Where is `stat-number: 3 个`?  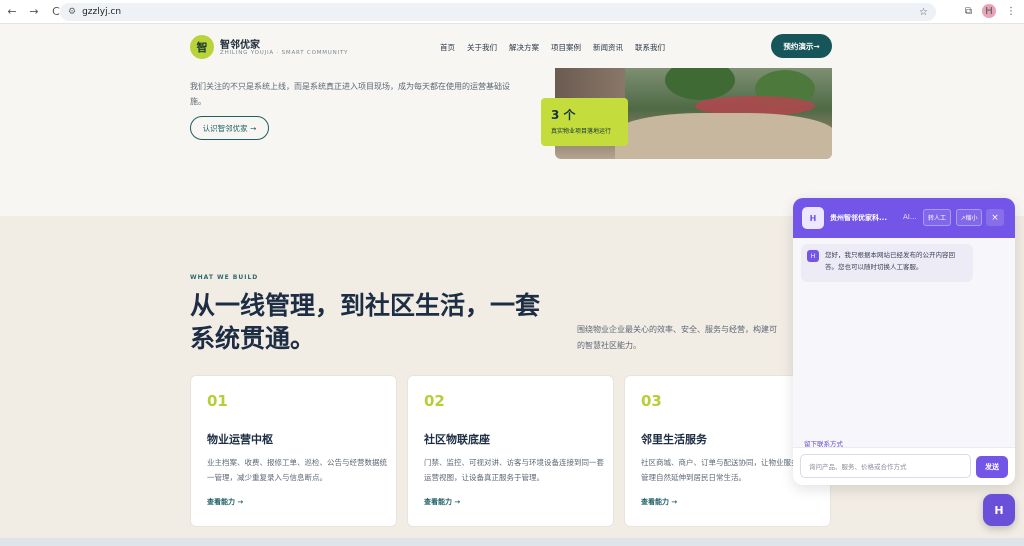 stat-number: 3 个 is located at coordinates (563, 115).